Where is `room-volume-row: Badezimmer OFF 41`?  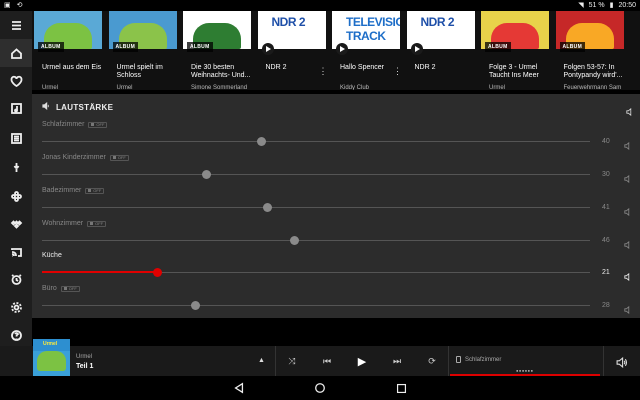 room-volume-row: Badezimmer OFF 41 is located at coordinates (336, 203).